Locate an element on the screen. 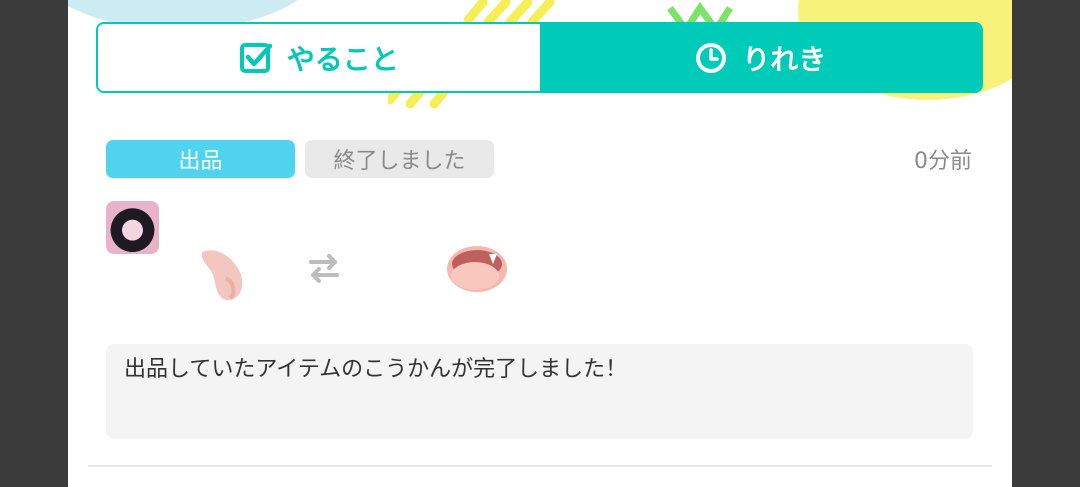  backdrop-left is located at coordinates (34, 243).